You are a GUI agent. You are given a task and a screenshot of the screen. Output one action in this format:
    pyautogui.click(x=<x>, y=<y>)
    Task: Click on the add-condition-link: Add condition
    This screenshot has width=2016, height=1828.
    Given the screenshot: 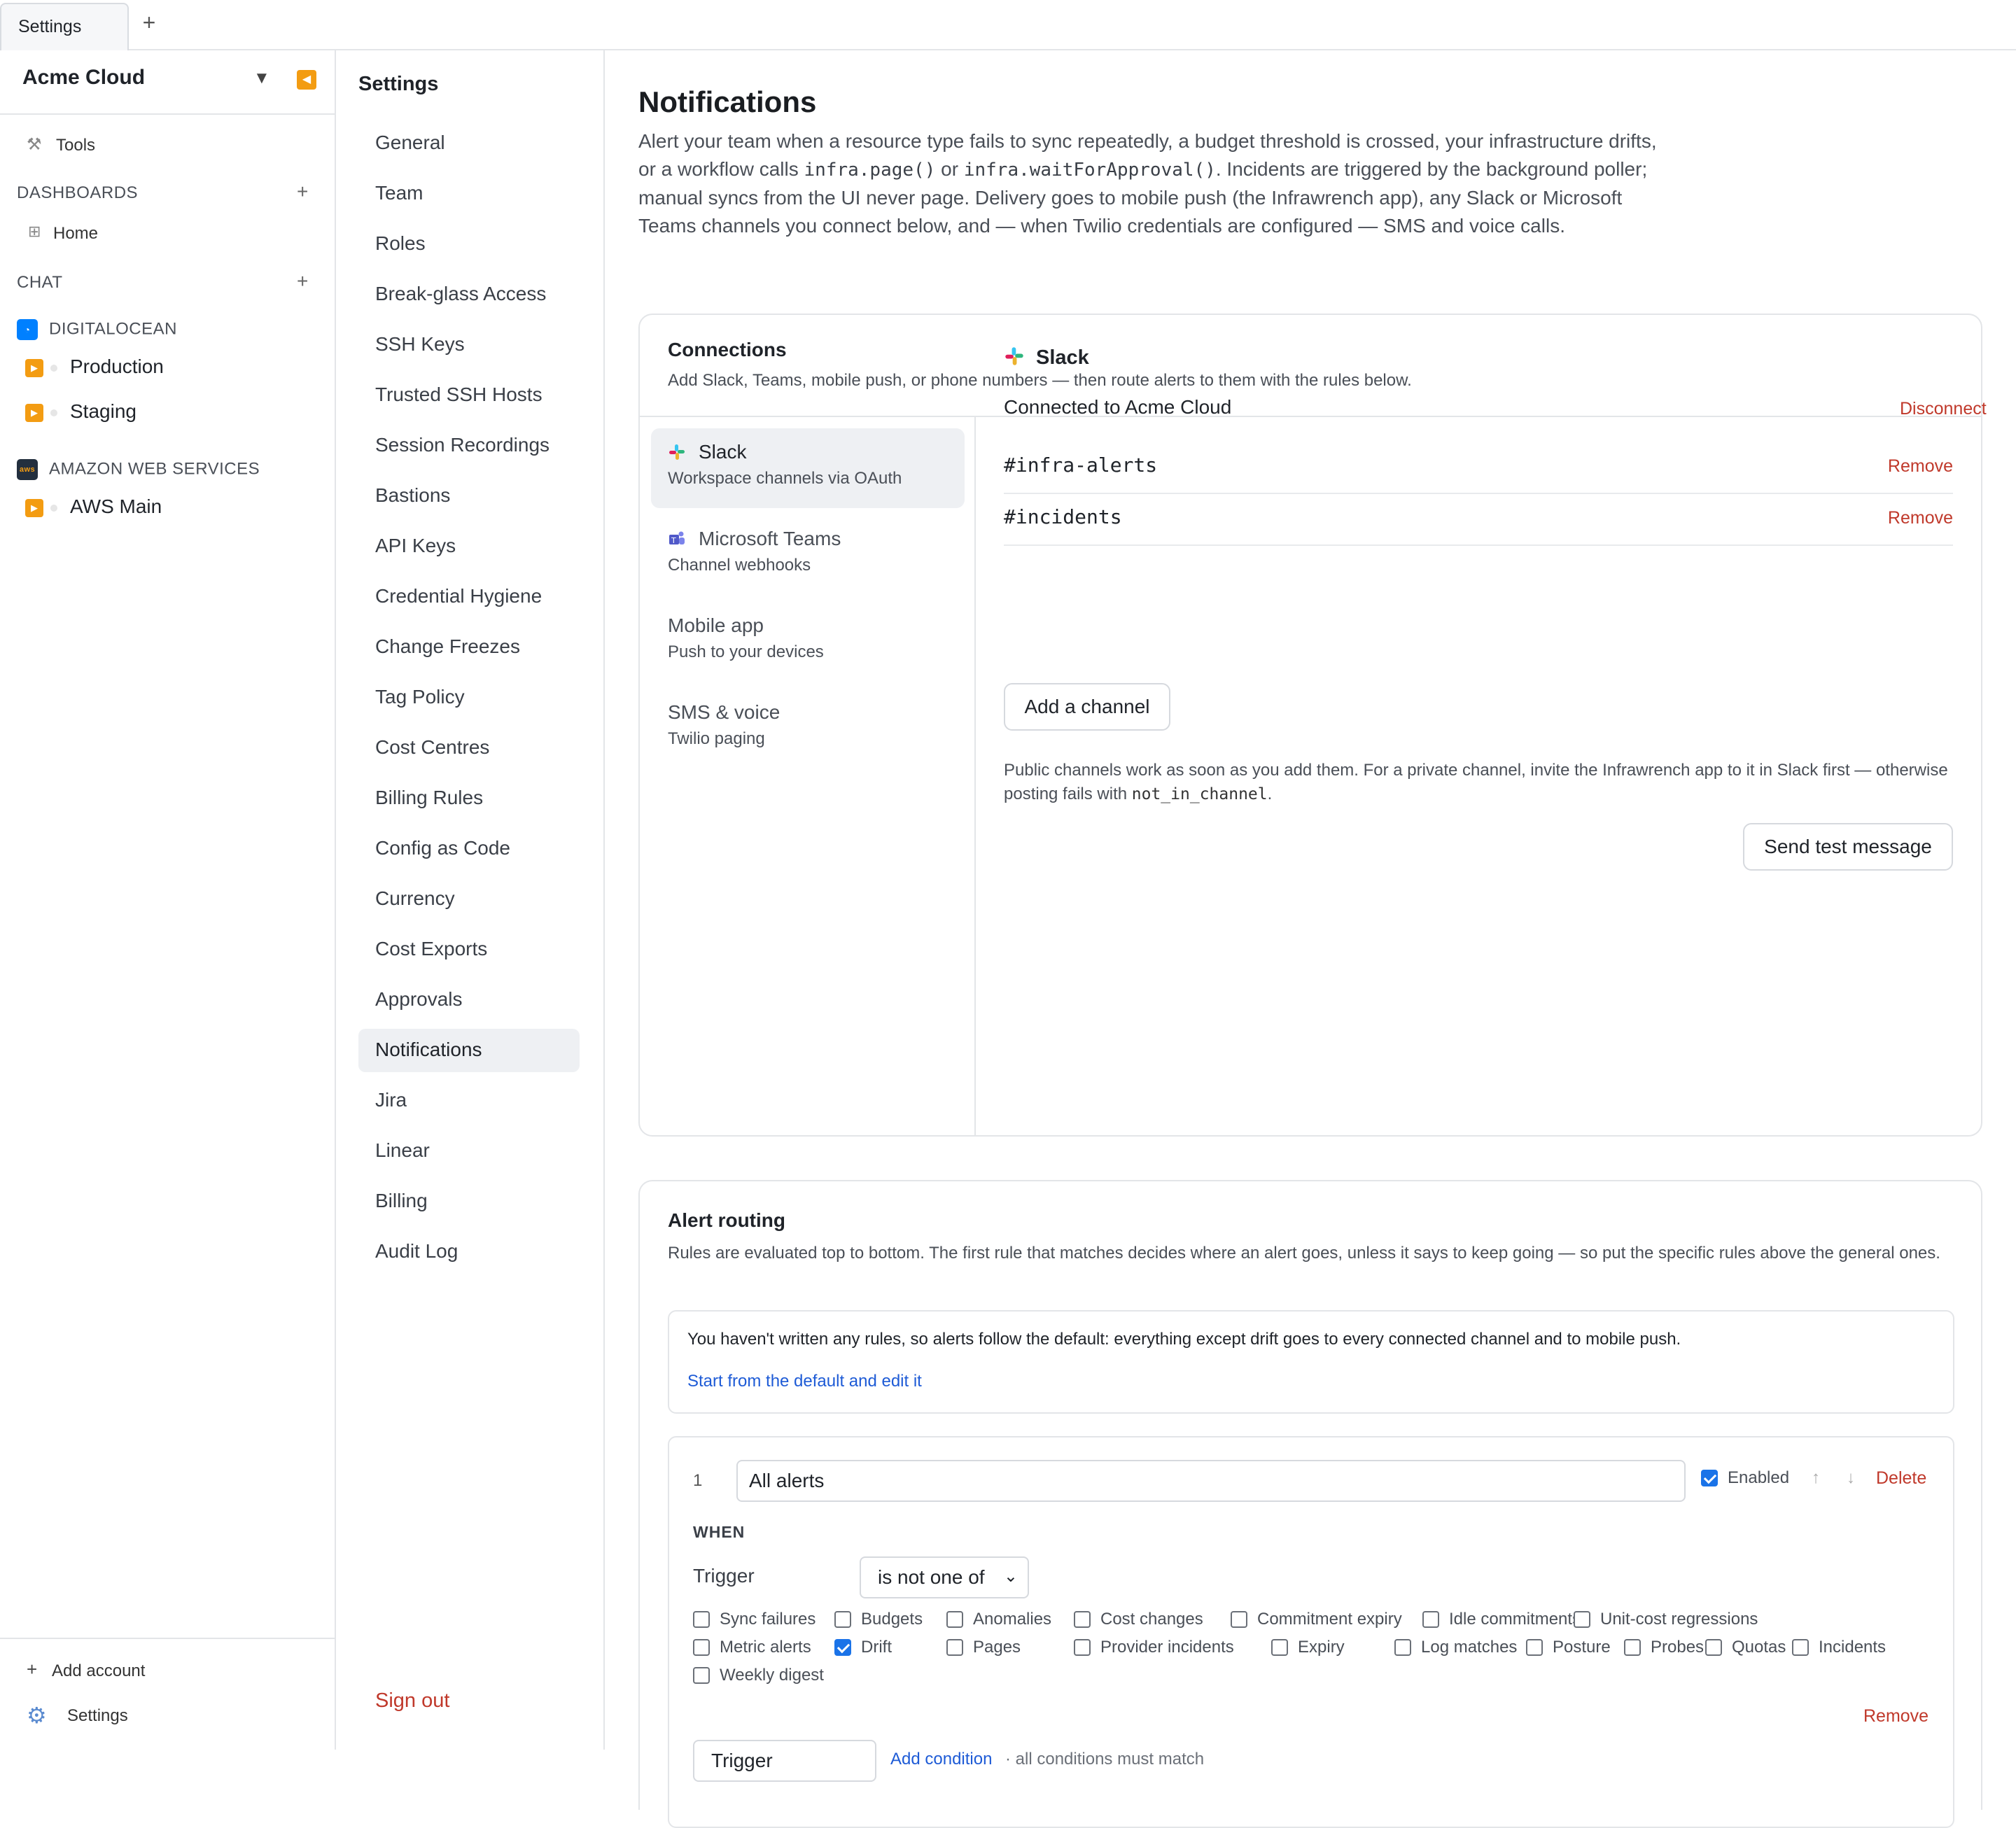 What is the action you would take?
    pyautogui.click(x=941, y=1760)
    